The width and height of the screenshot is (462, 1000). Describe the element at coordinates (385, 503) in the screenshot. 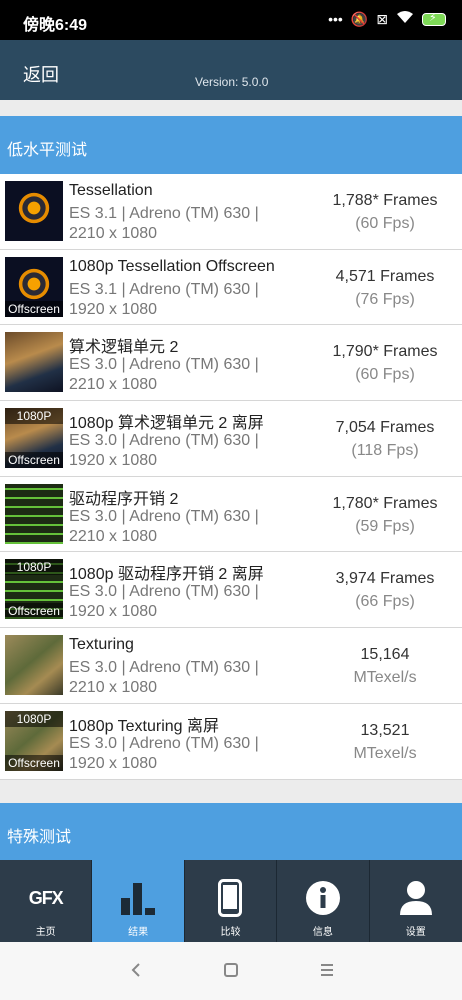

I see `test-score: 1,780* Frames` at that location.